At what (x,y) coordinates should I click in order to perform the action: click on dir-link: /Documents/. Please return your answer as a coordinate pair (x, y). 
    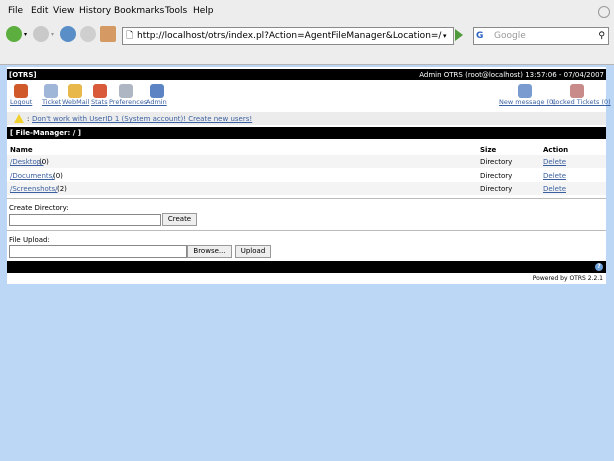
    Looking at the image, I should click on (32, 176).